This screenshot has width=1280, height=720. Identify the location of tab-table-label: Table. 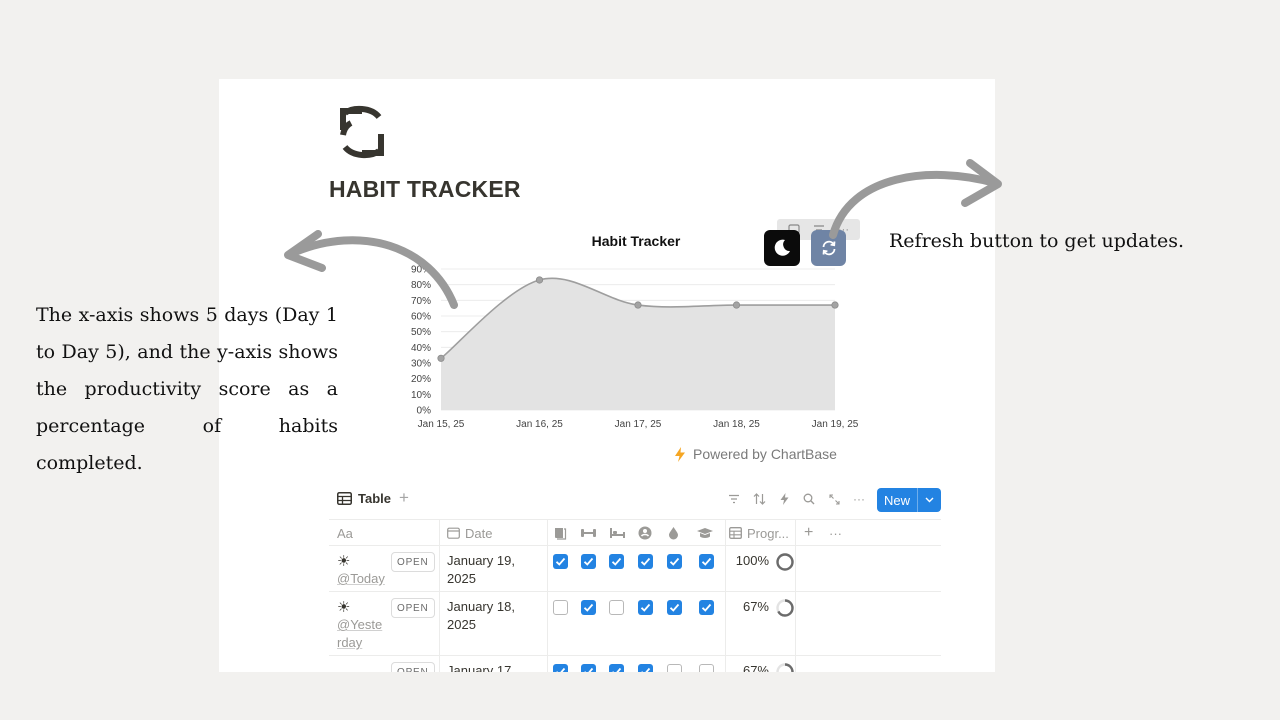
(374, 498).